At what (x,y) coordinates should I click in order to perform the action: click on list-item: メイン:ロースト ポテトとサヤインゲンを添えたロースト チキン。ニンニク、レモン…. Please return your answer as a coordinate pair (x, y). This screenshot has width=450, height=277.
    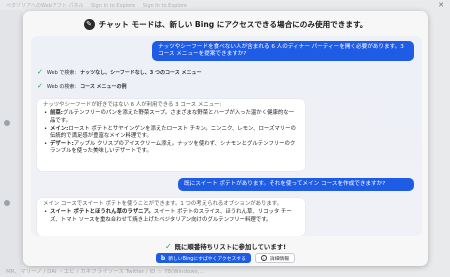
    Looking at the image, I should click on (171, 133).